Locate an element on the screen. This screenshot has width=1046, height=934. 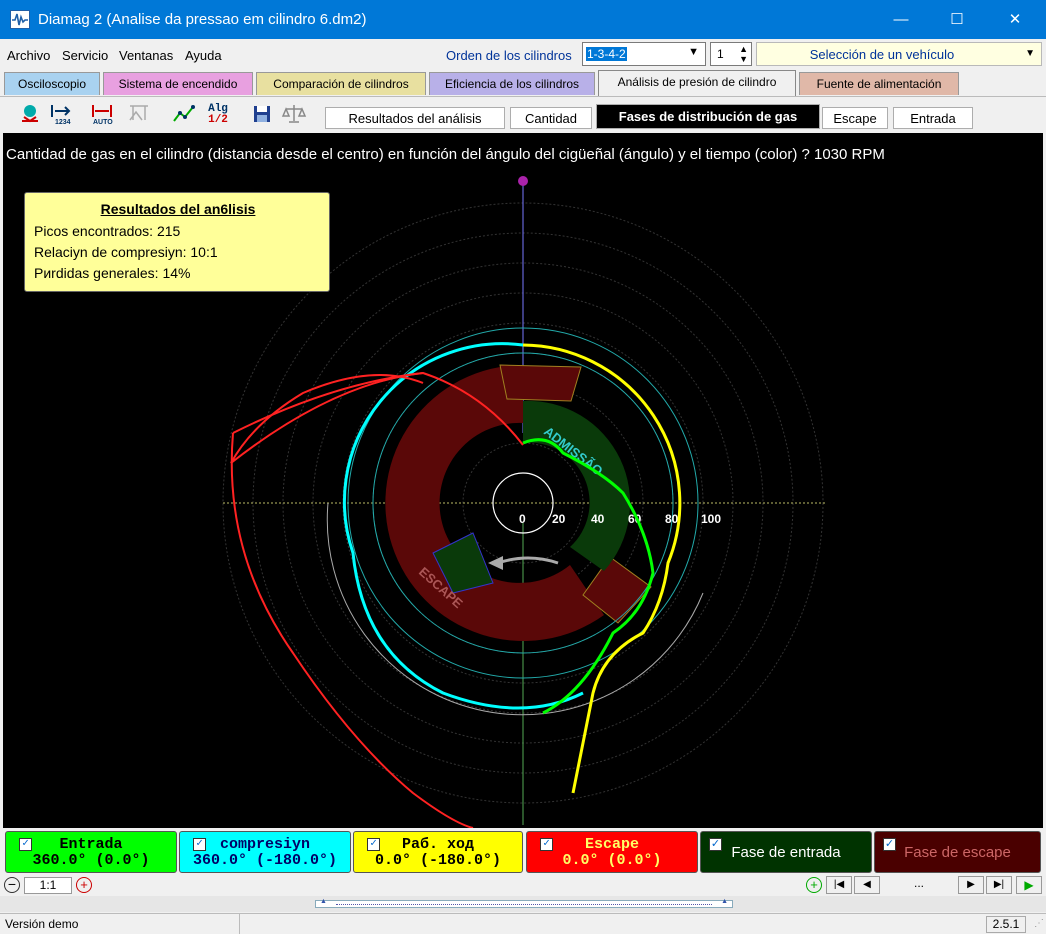
svg-text: 20 is located at coordinates (559, 519).